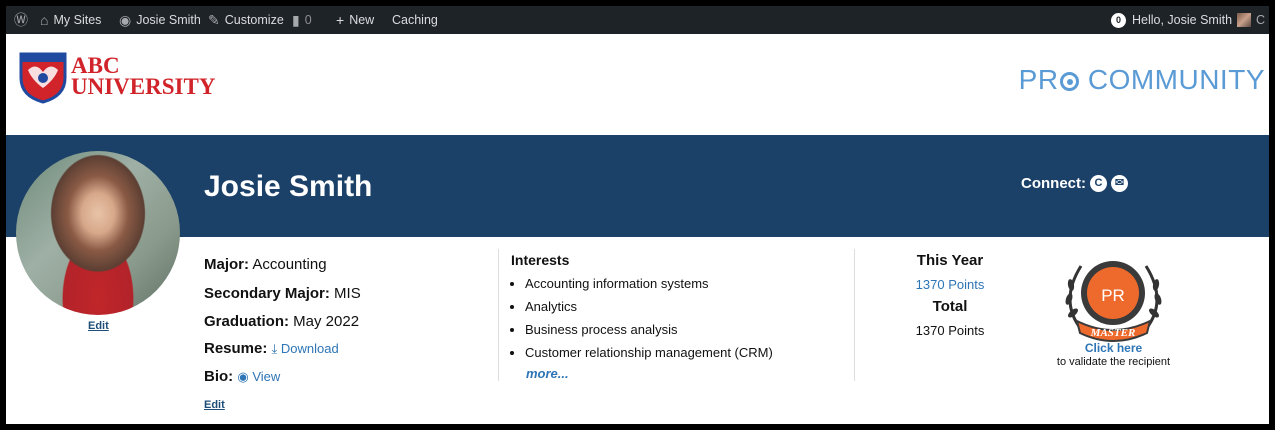  I want to click on graduation-row: Graduation: May 2022, so click(281, 321).